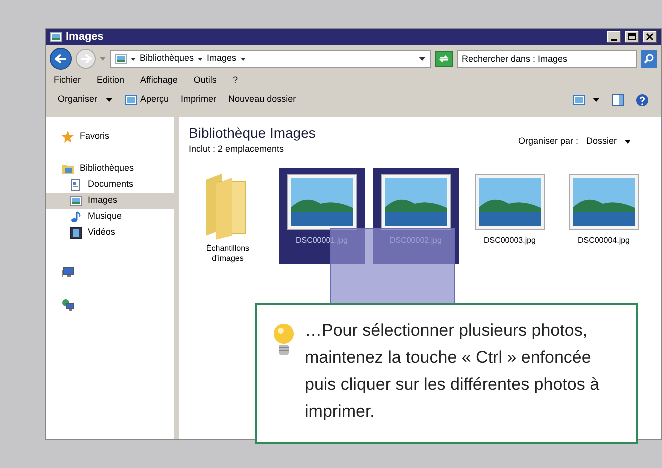 Image resolution: width=662 pixels, height=468 pixels. I want to click on search-field: Rechercher dans : Images, so click(547, 59).